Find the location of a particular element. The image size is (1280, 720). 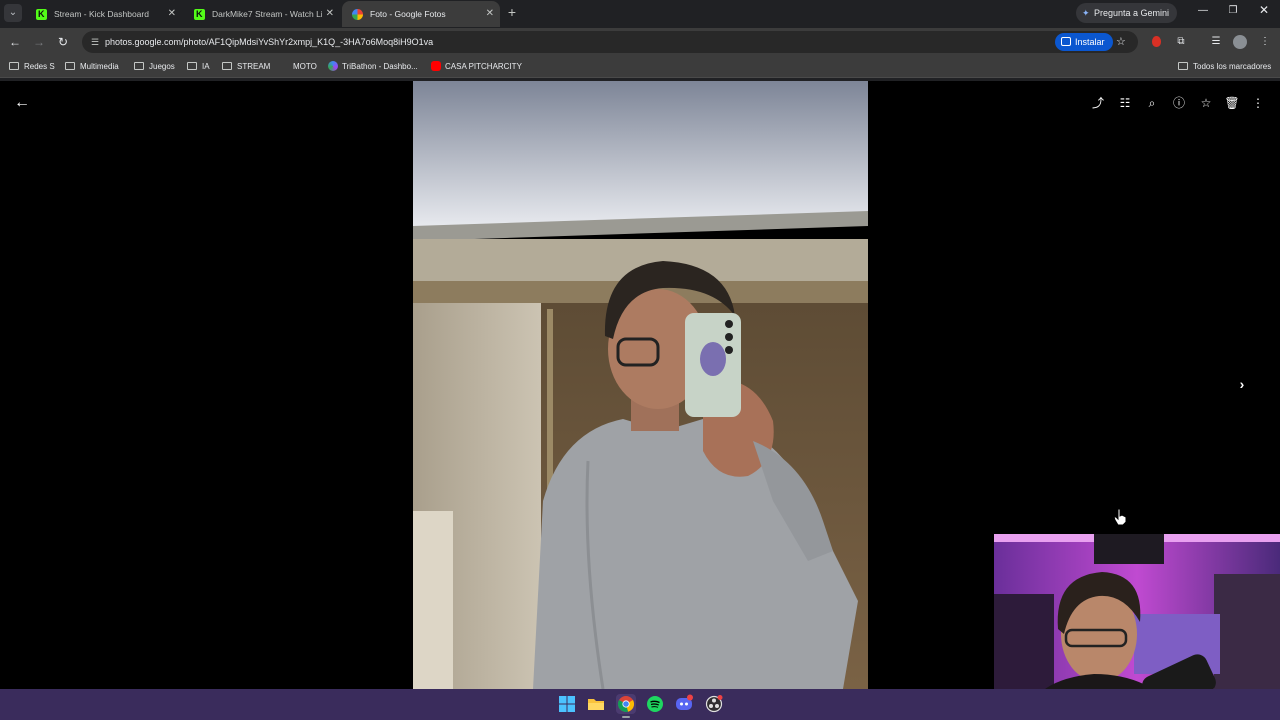

forward-icon: → is located at coordinates (39, 42).